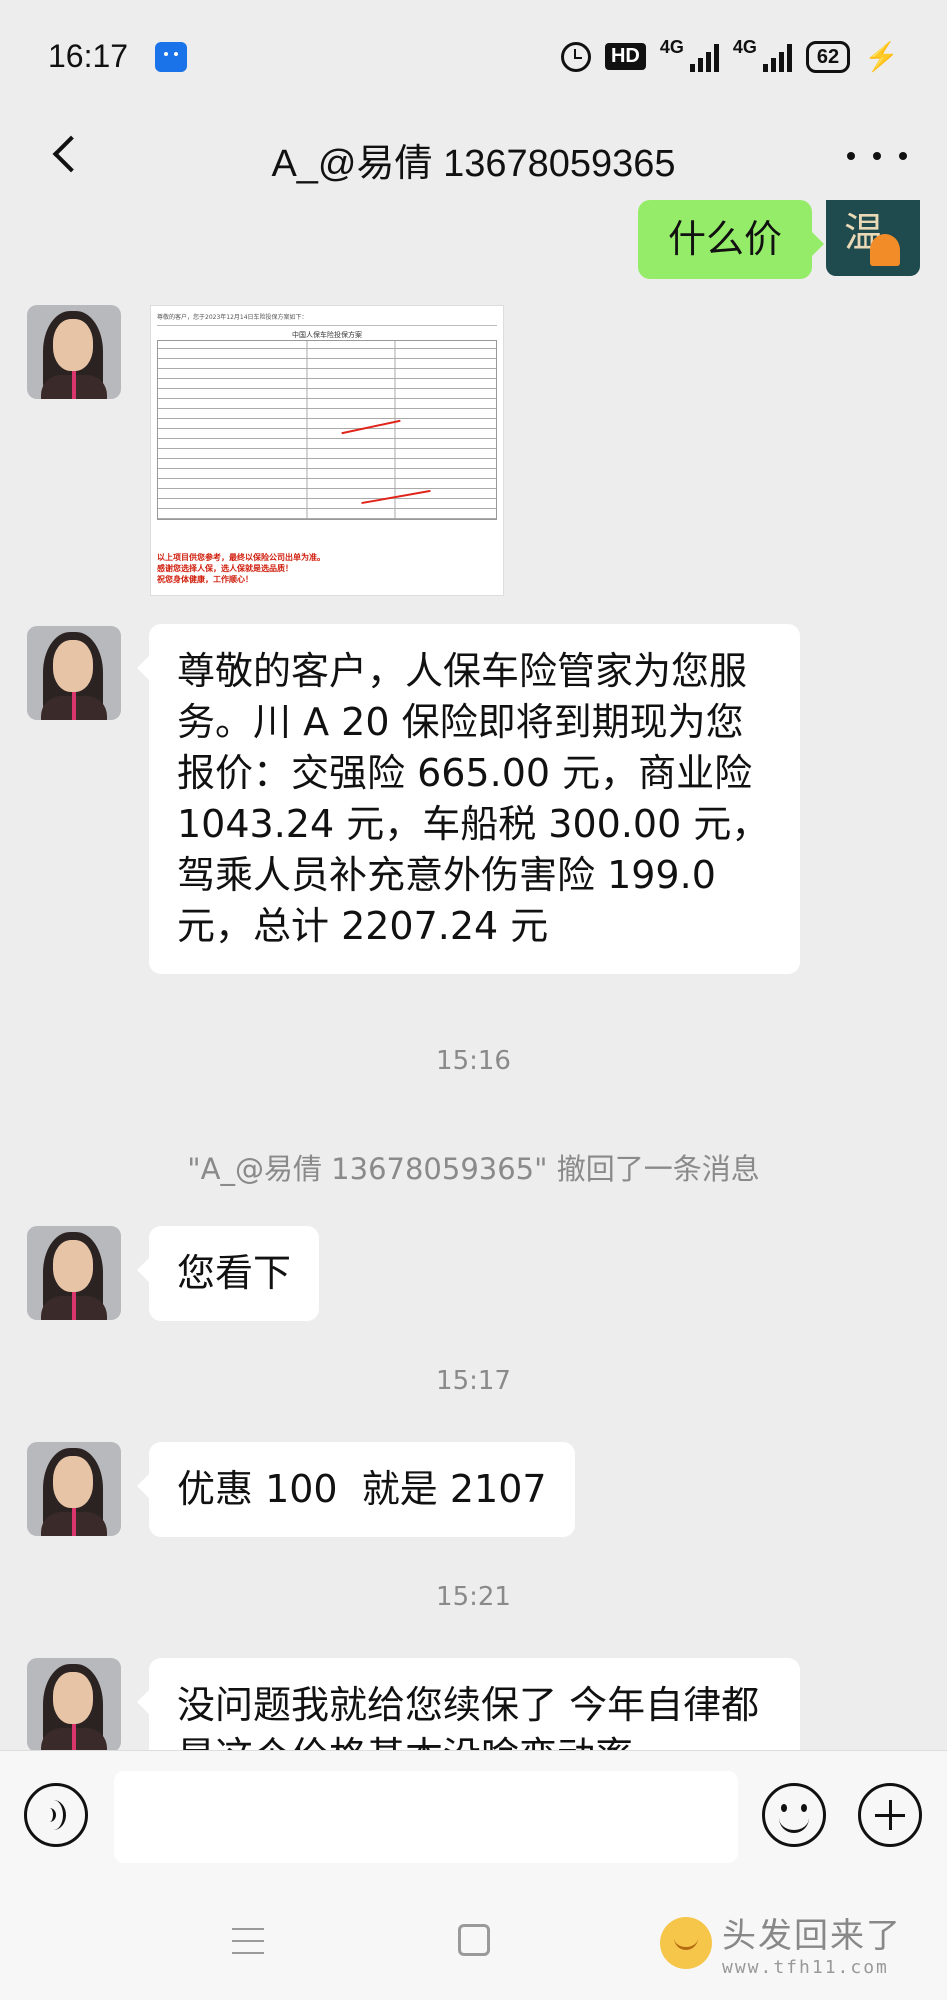 This screenshot has width=947, height=2000. What do you see at coordinates (248, 1941) in the screenshot?
I see `menu-icon` at bounding box center [248, 1941].